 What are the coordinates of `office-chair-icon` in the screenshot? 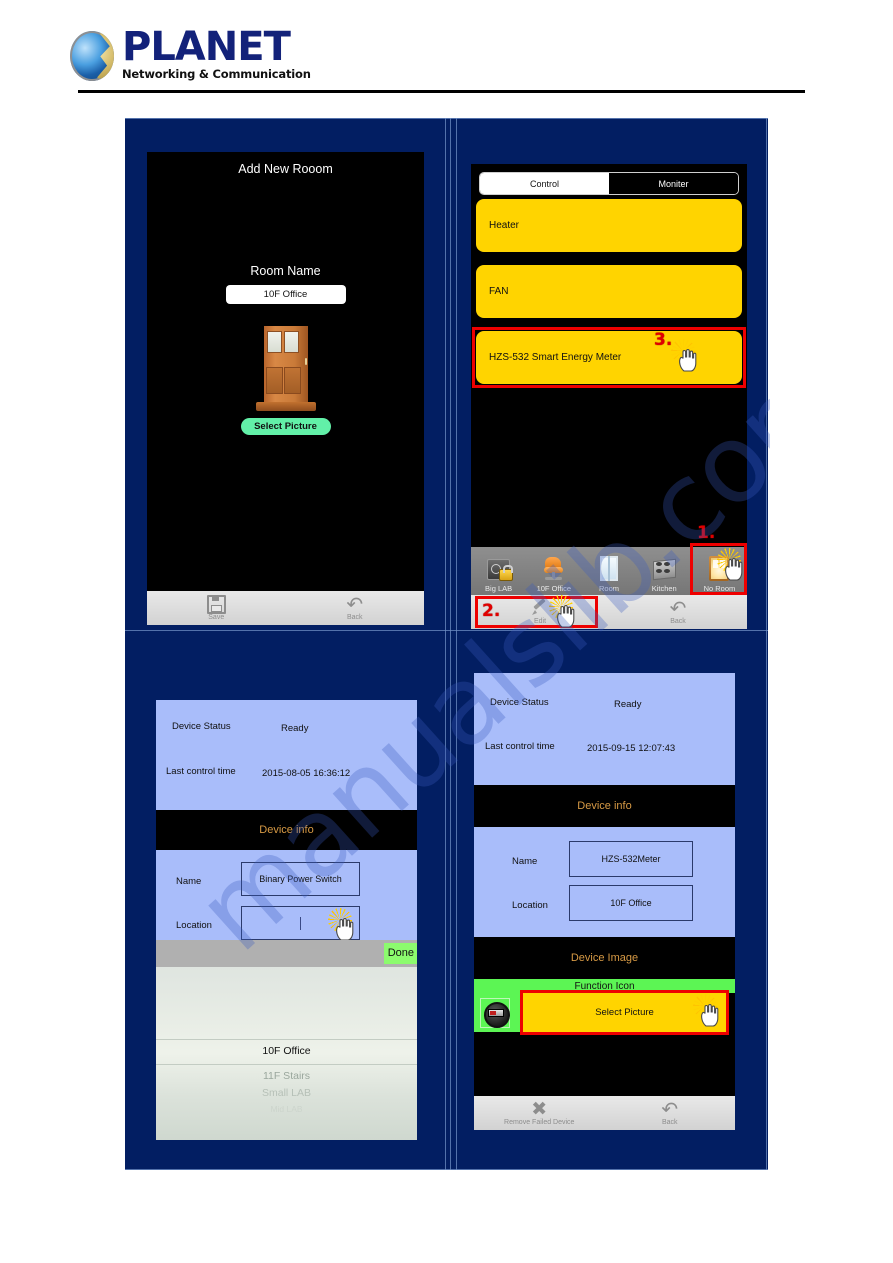 It's located at (554, 569).